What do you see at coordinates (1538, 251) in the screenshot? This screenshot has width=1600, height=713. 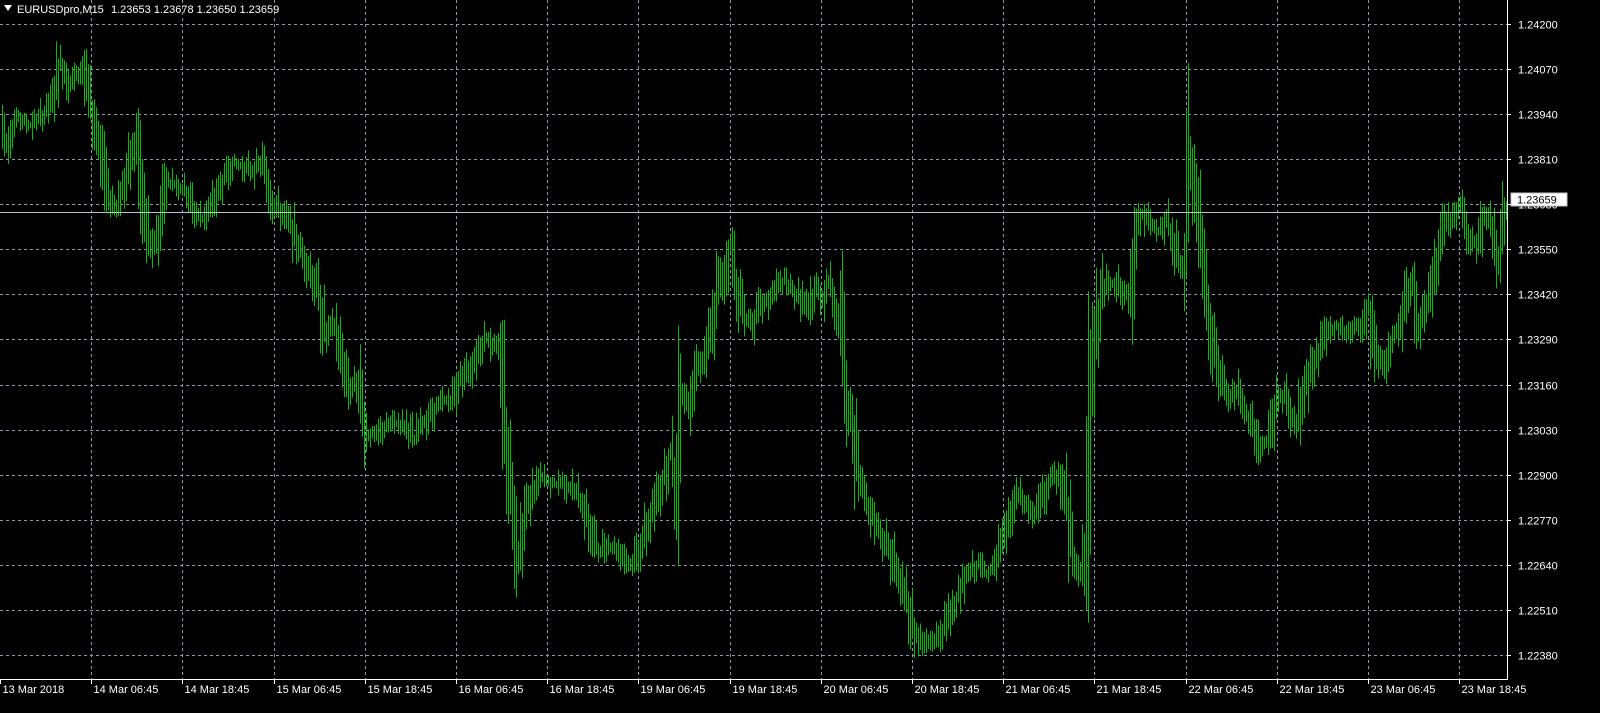 I see `price-tick-label: 1.23550` at bounding box center [1538, 251].